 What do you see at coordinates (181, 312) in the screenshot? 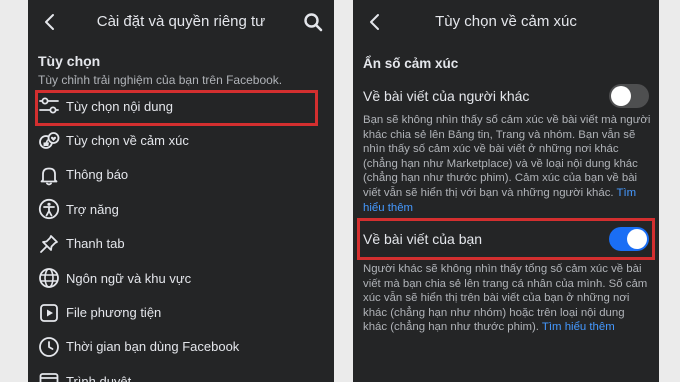
I see `menu-item-media: File phương tiện` at bounding box center [181, 312].